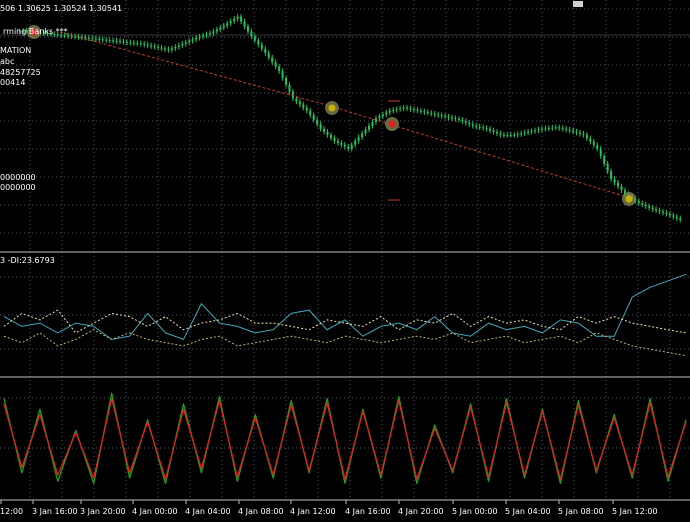  Describe the element at coordinates (20, 72) in the screenshot. I see `info-line-4: 48257725` at that location.